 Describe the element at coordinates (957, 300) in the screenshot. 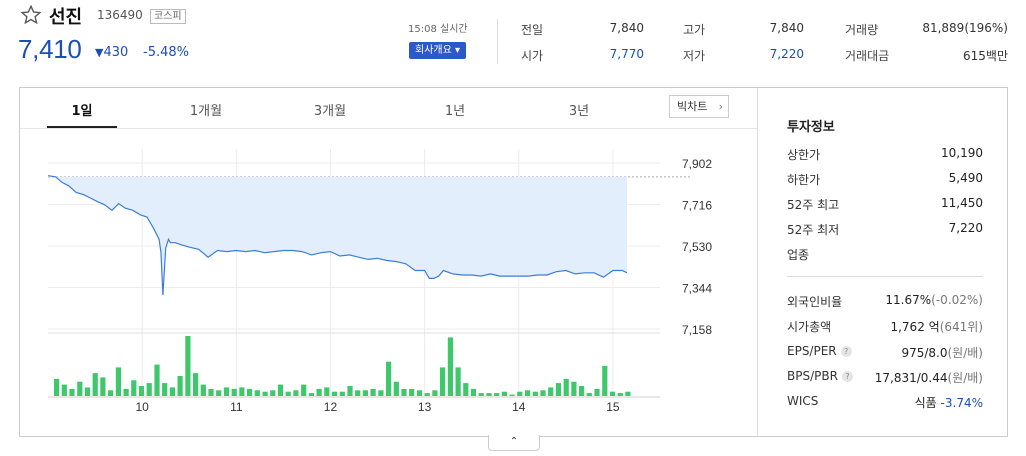

I see `foreign-ratio-change: (-0.02%)` at that location.